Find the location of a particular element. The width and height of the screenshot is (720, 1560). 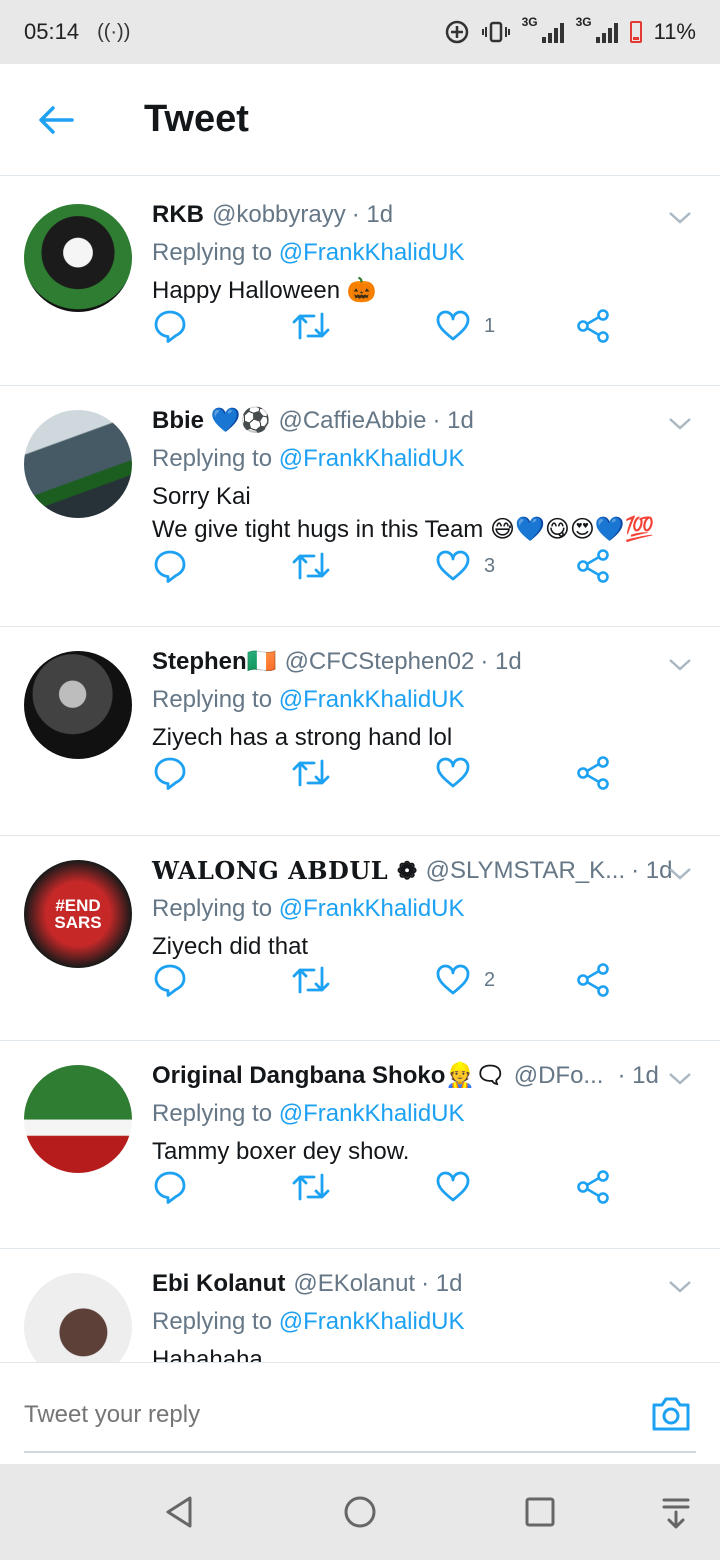

author-handle: @CFCStephen02 is located at coordinates (380, 662).